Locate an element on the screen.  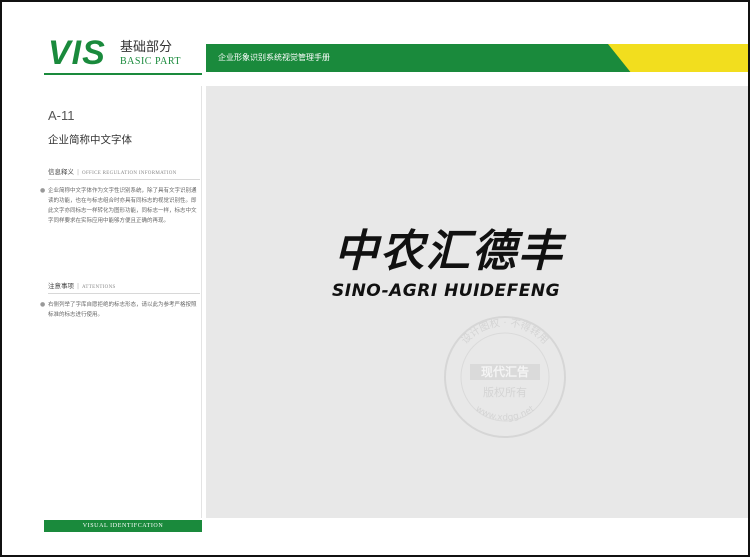
manual-title: 企业形象识别系统视觉管理手册 is located at coordinates (274, 57).